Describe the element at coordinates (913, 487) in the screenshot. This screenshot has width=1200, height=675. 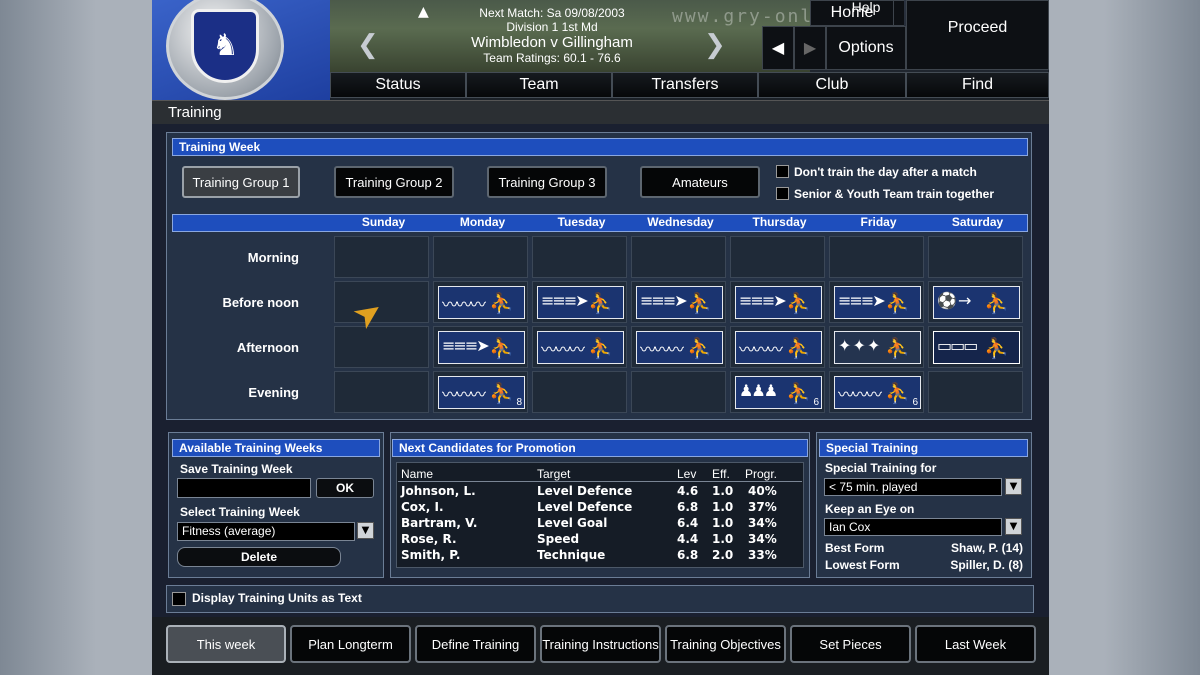
I see `special-for-dropdown: < 75 min. played` at that location.